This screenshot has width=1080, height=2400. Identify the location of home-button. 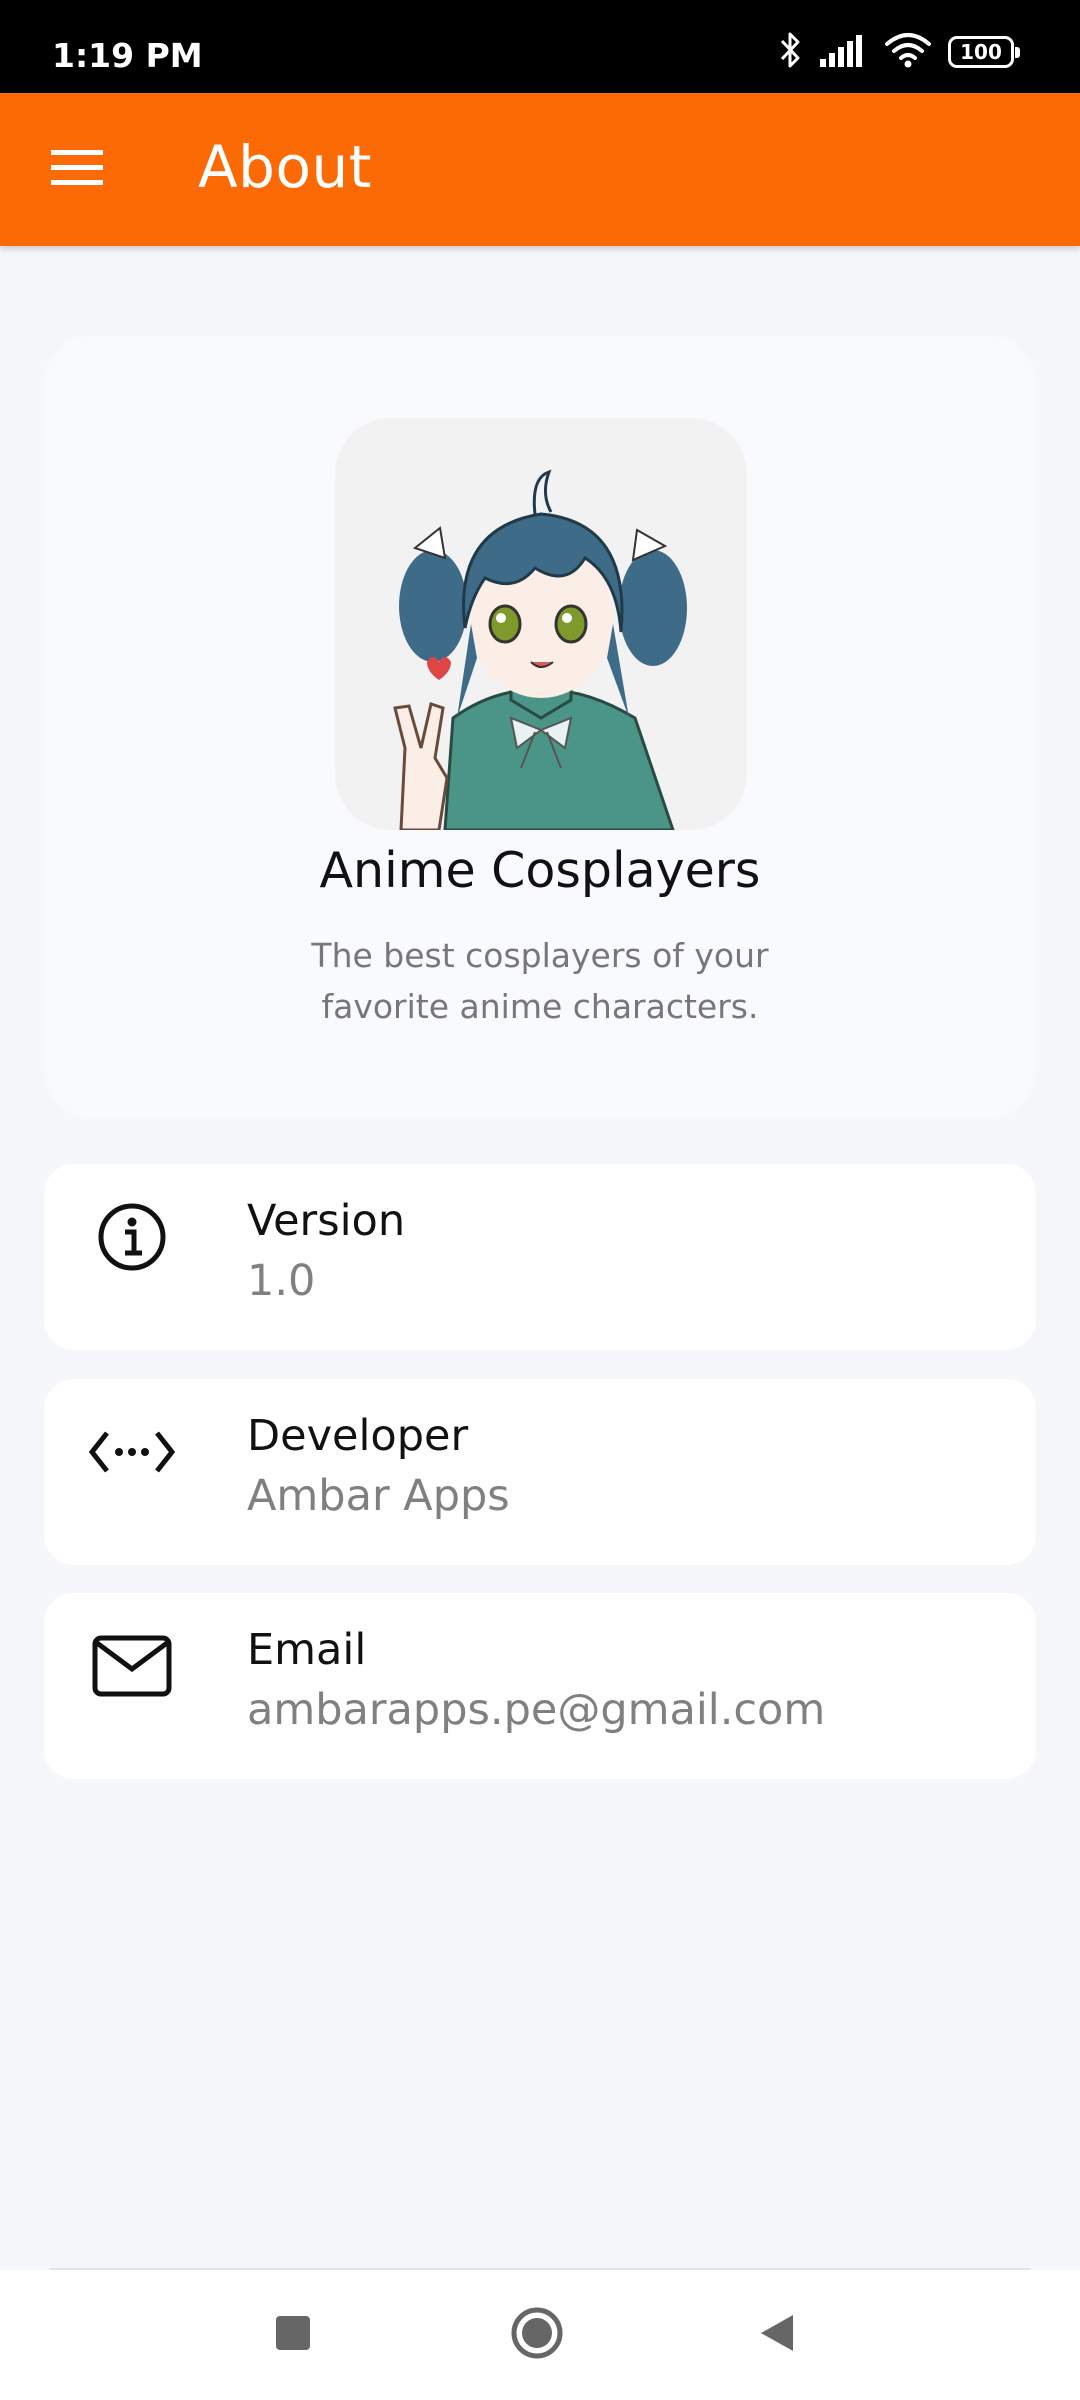
(537, 2335).